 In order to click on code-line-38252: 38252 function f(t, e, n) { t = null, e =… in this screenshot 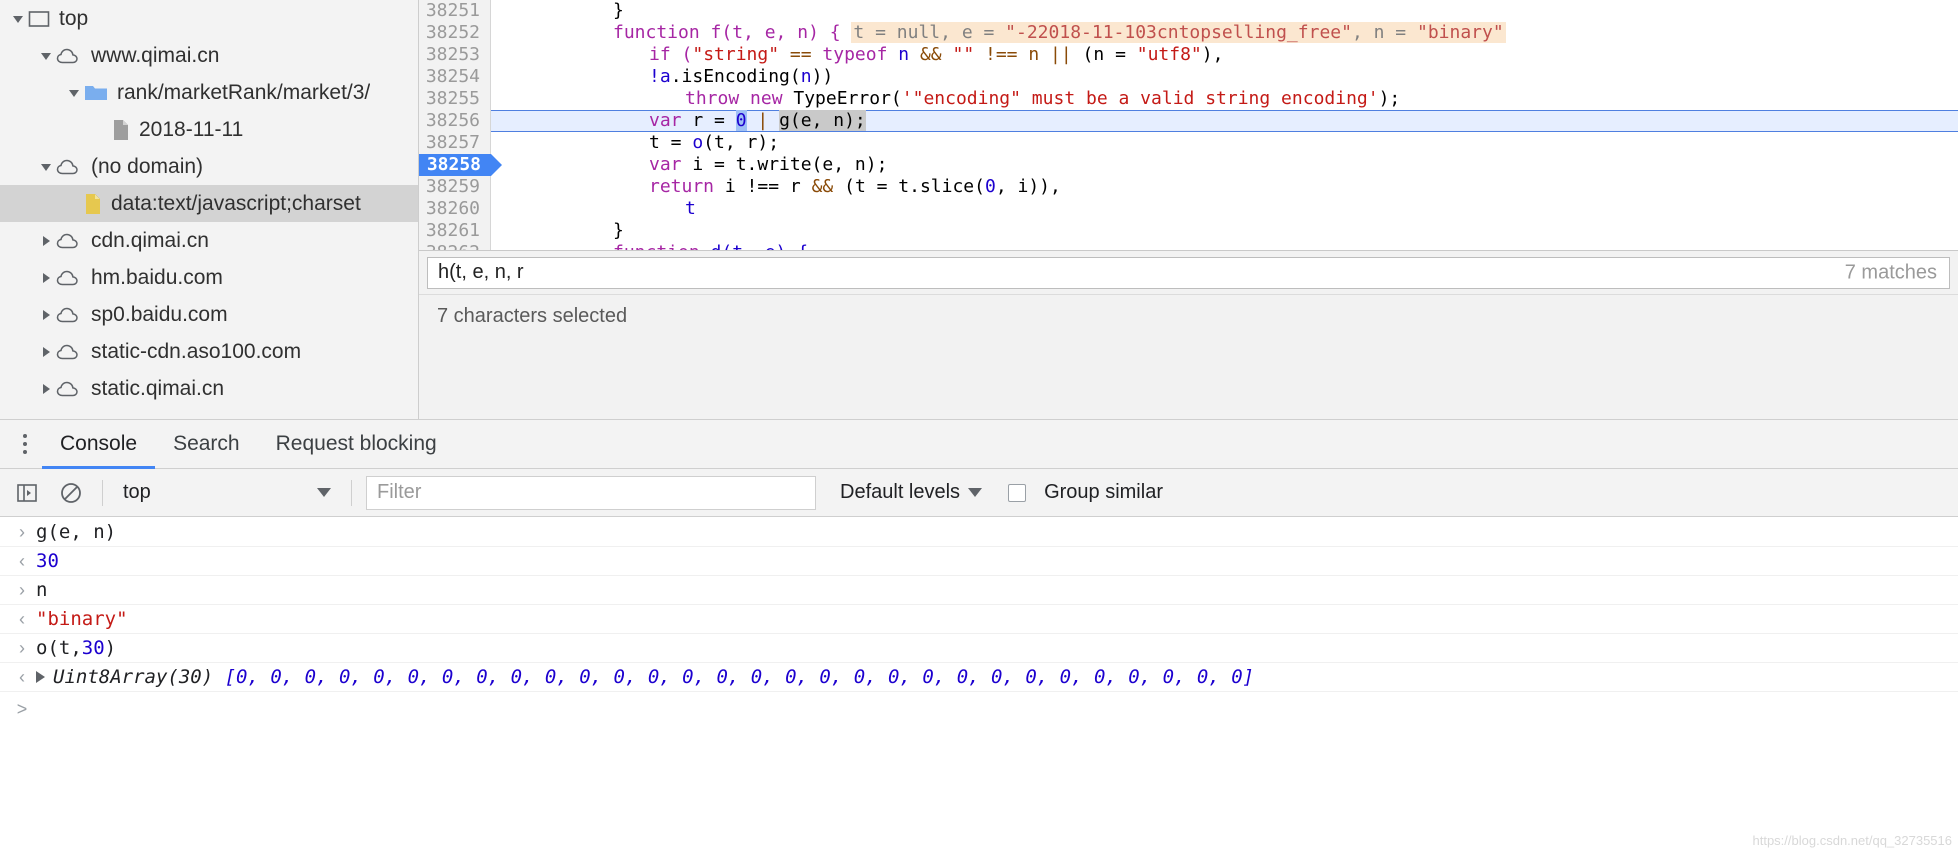, I will do `click(1188, 33)`.